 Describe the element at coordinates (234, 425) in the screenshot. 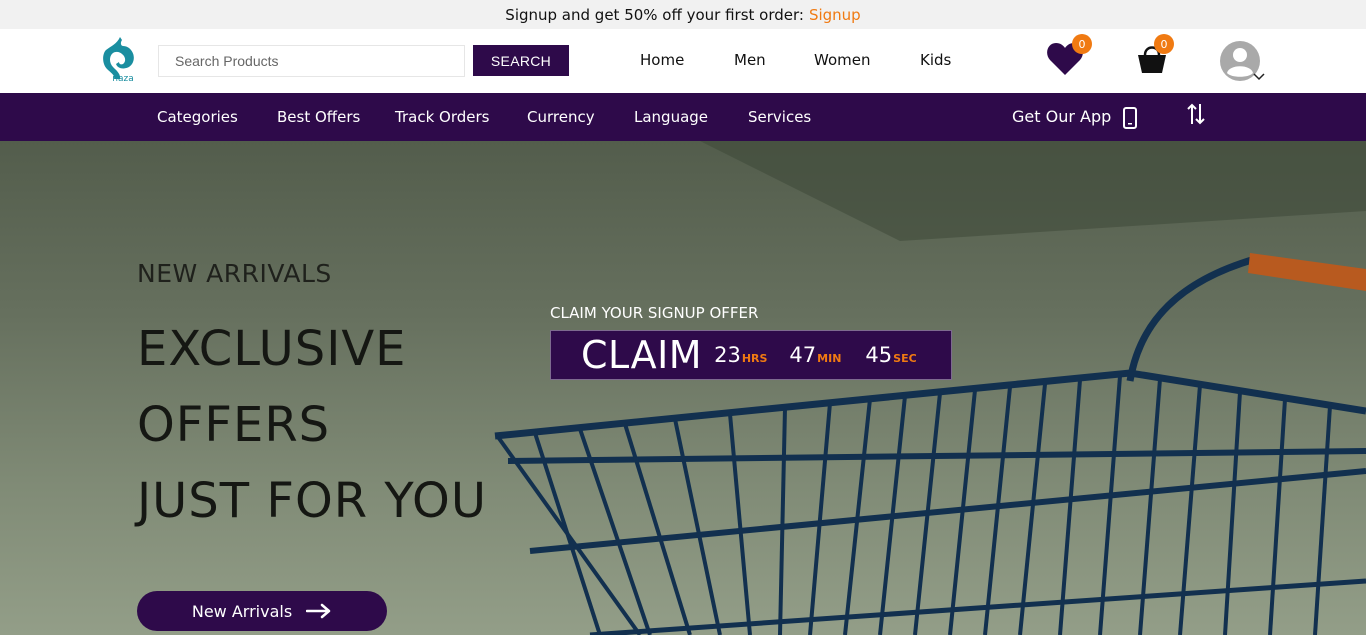

I see `hero-headline-line-2: OFFERS` at that location.